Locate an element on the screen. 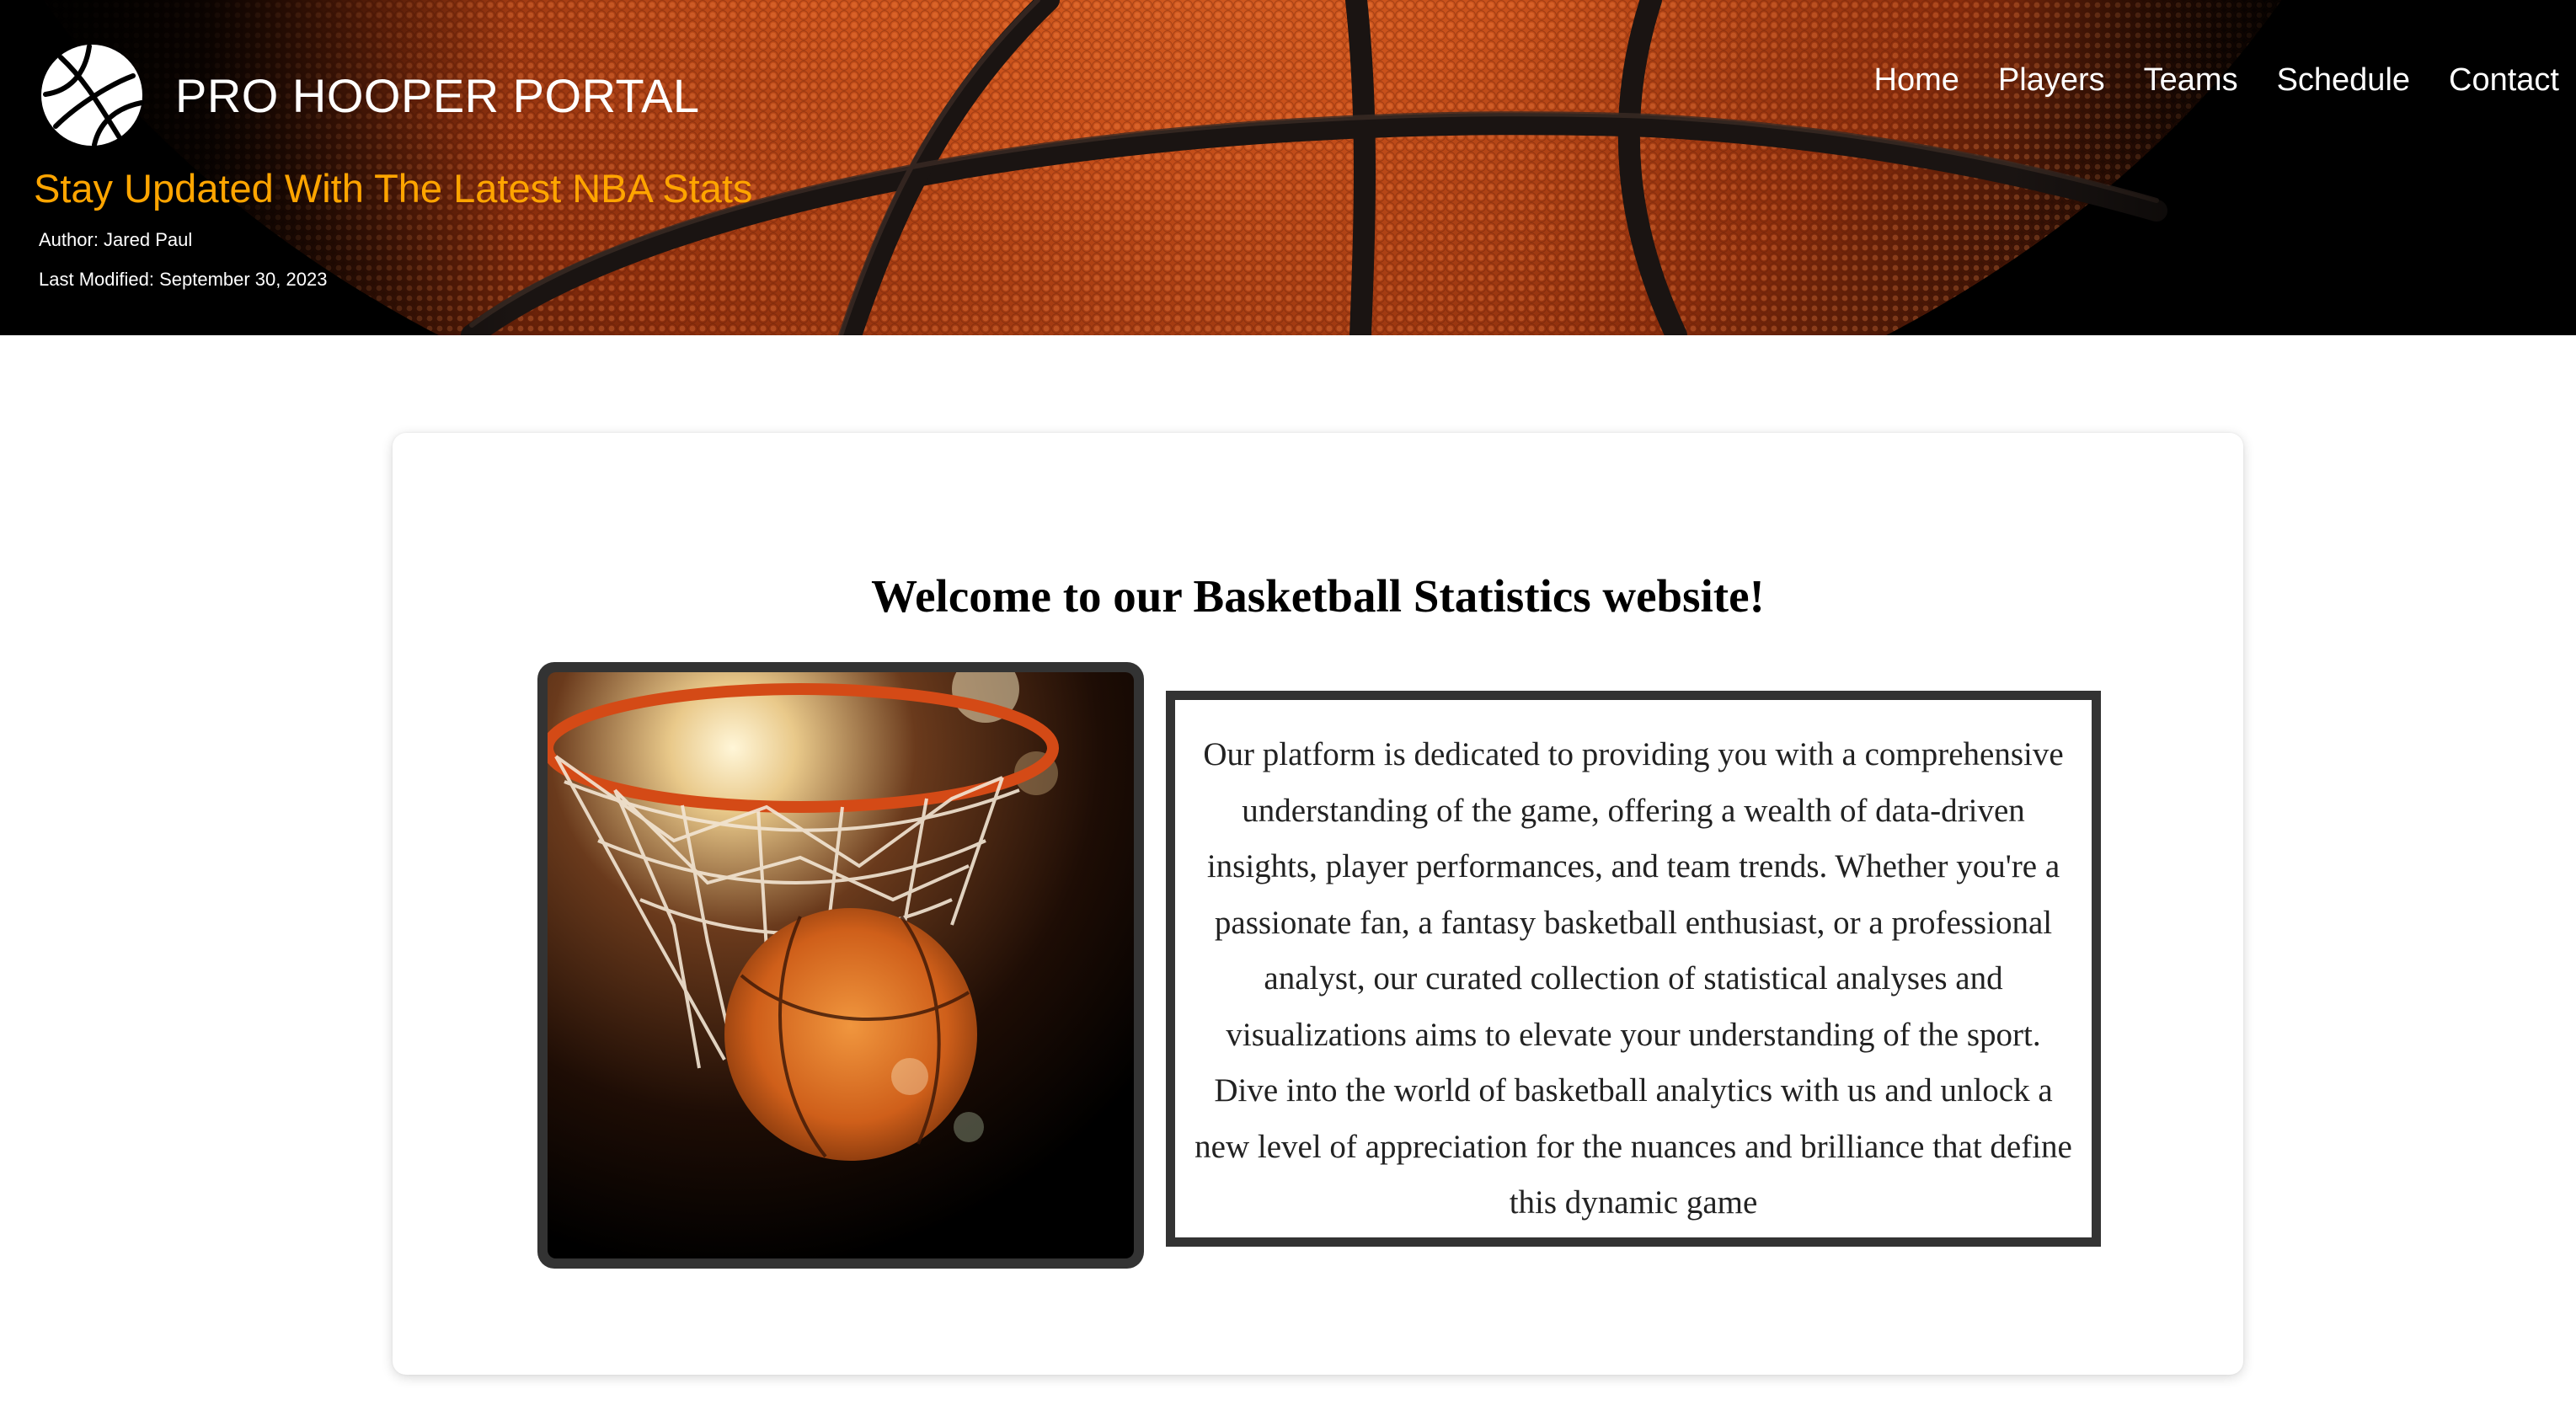  last-modified-line: Last Modified: September 30, 2023 is located at coordinates (183, 279).